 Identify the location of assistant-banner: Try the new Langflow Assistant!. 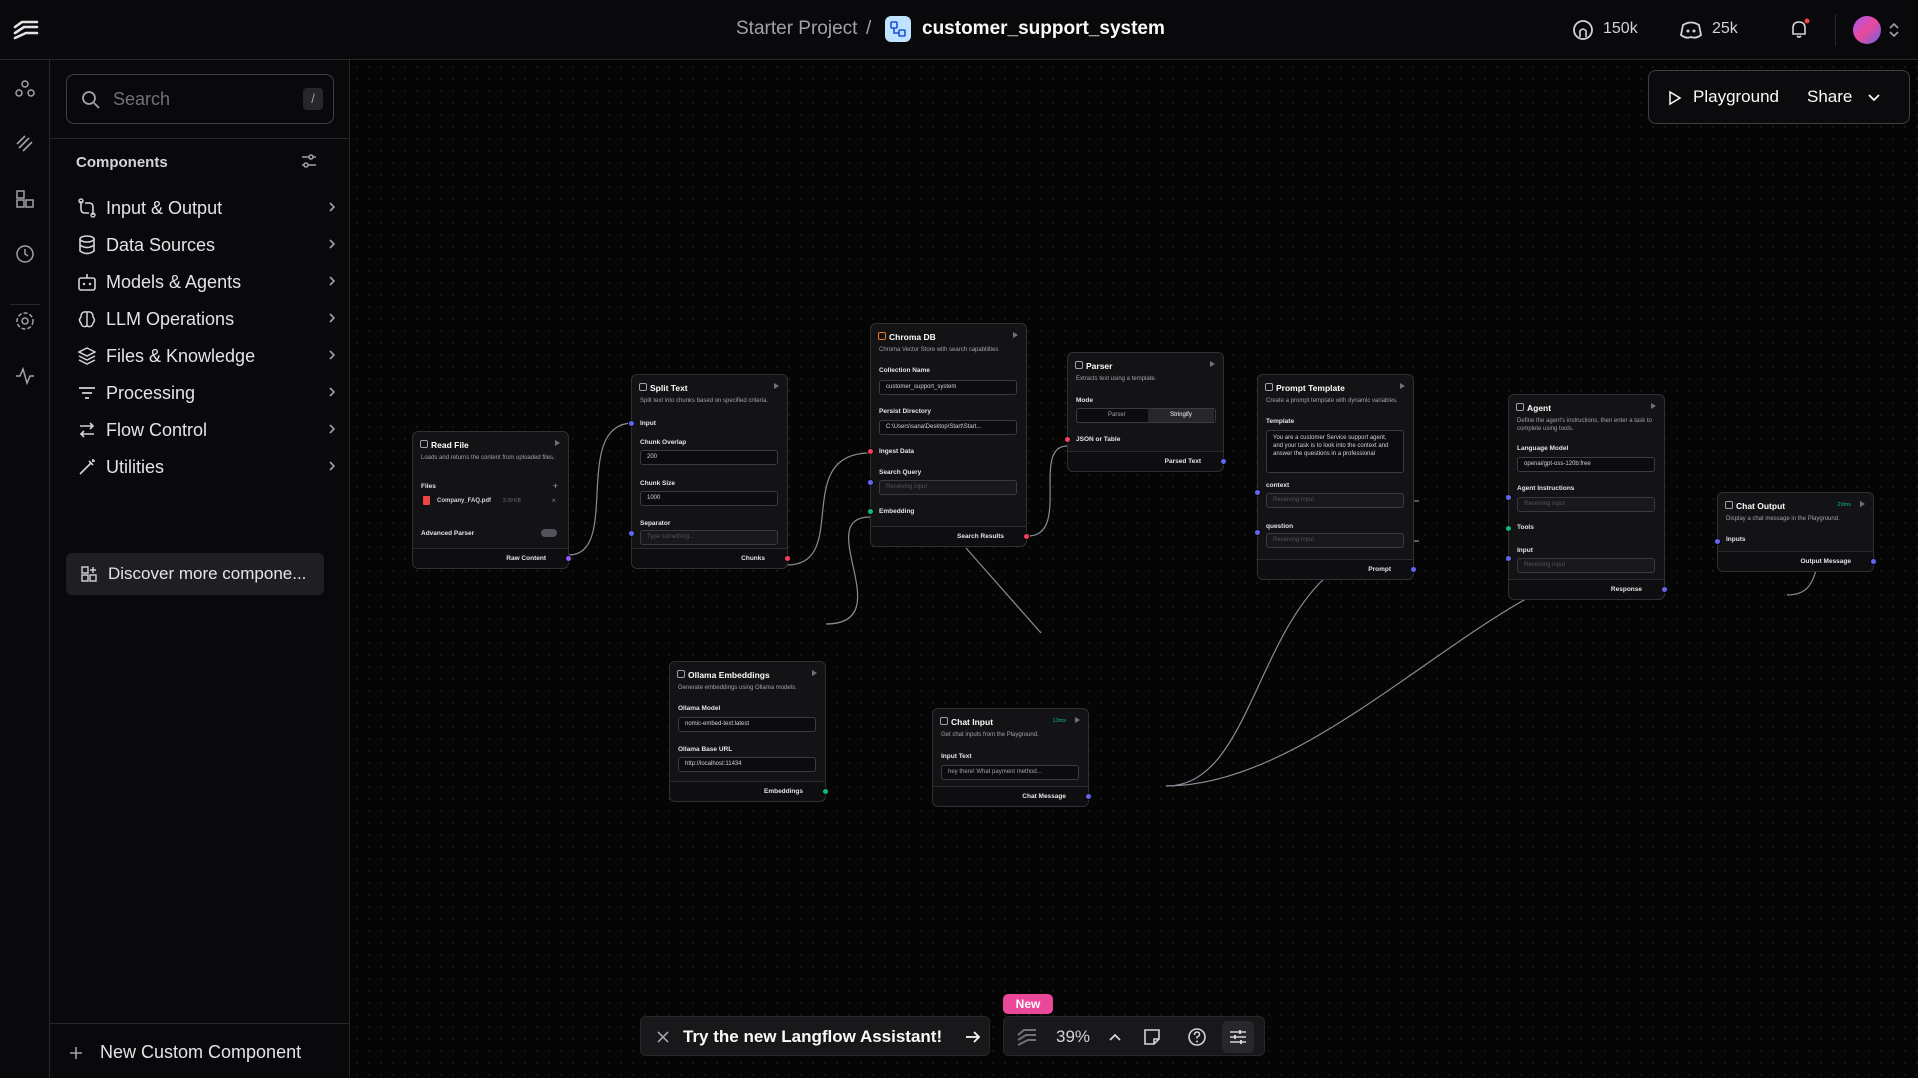
(815, 1036).